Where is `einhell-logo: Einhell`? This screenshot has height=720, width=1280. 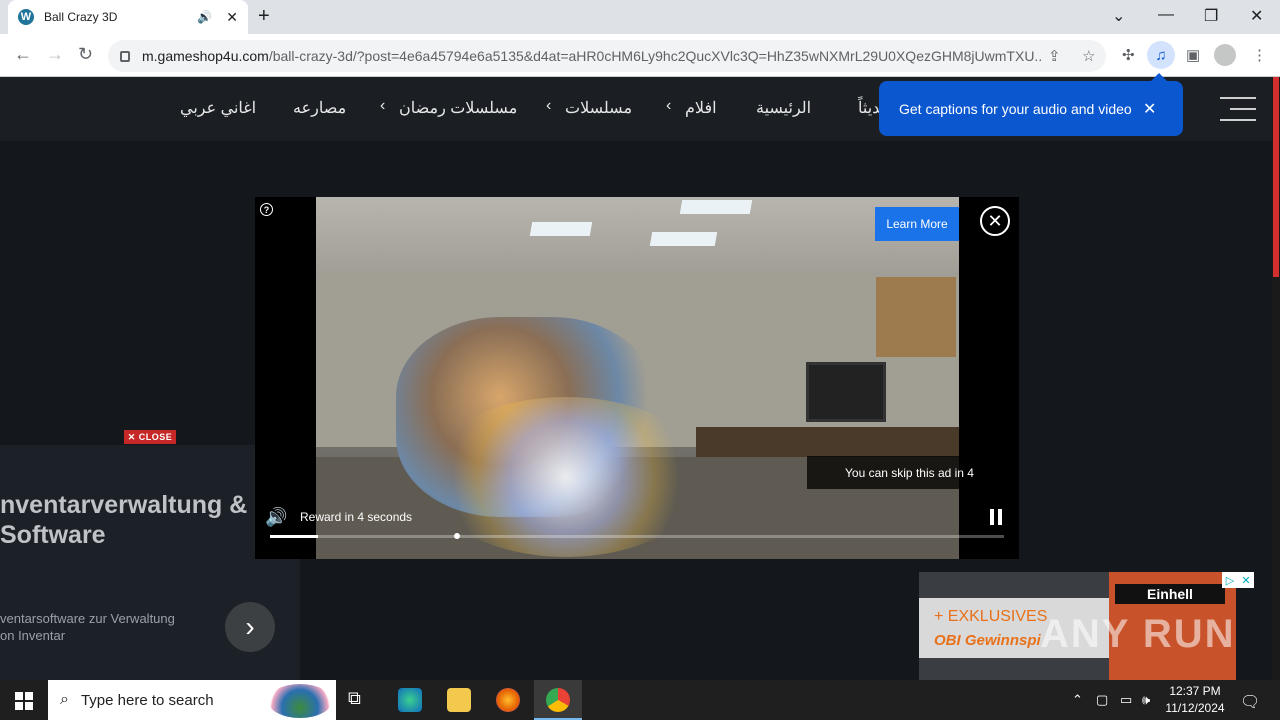 einhell-logo: Einhell is located at coordinates (1170, 594).